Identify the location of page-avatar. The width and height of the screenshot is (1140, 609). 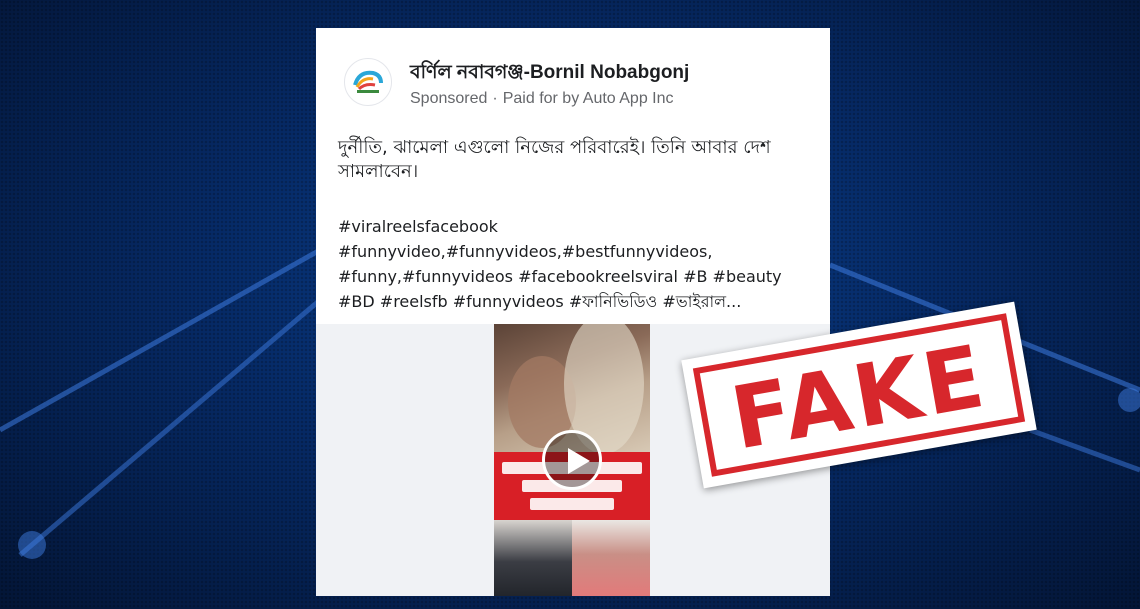
(368, 82).